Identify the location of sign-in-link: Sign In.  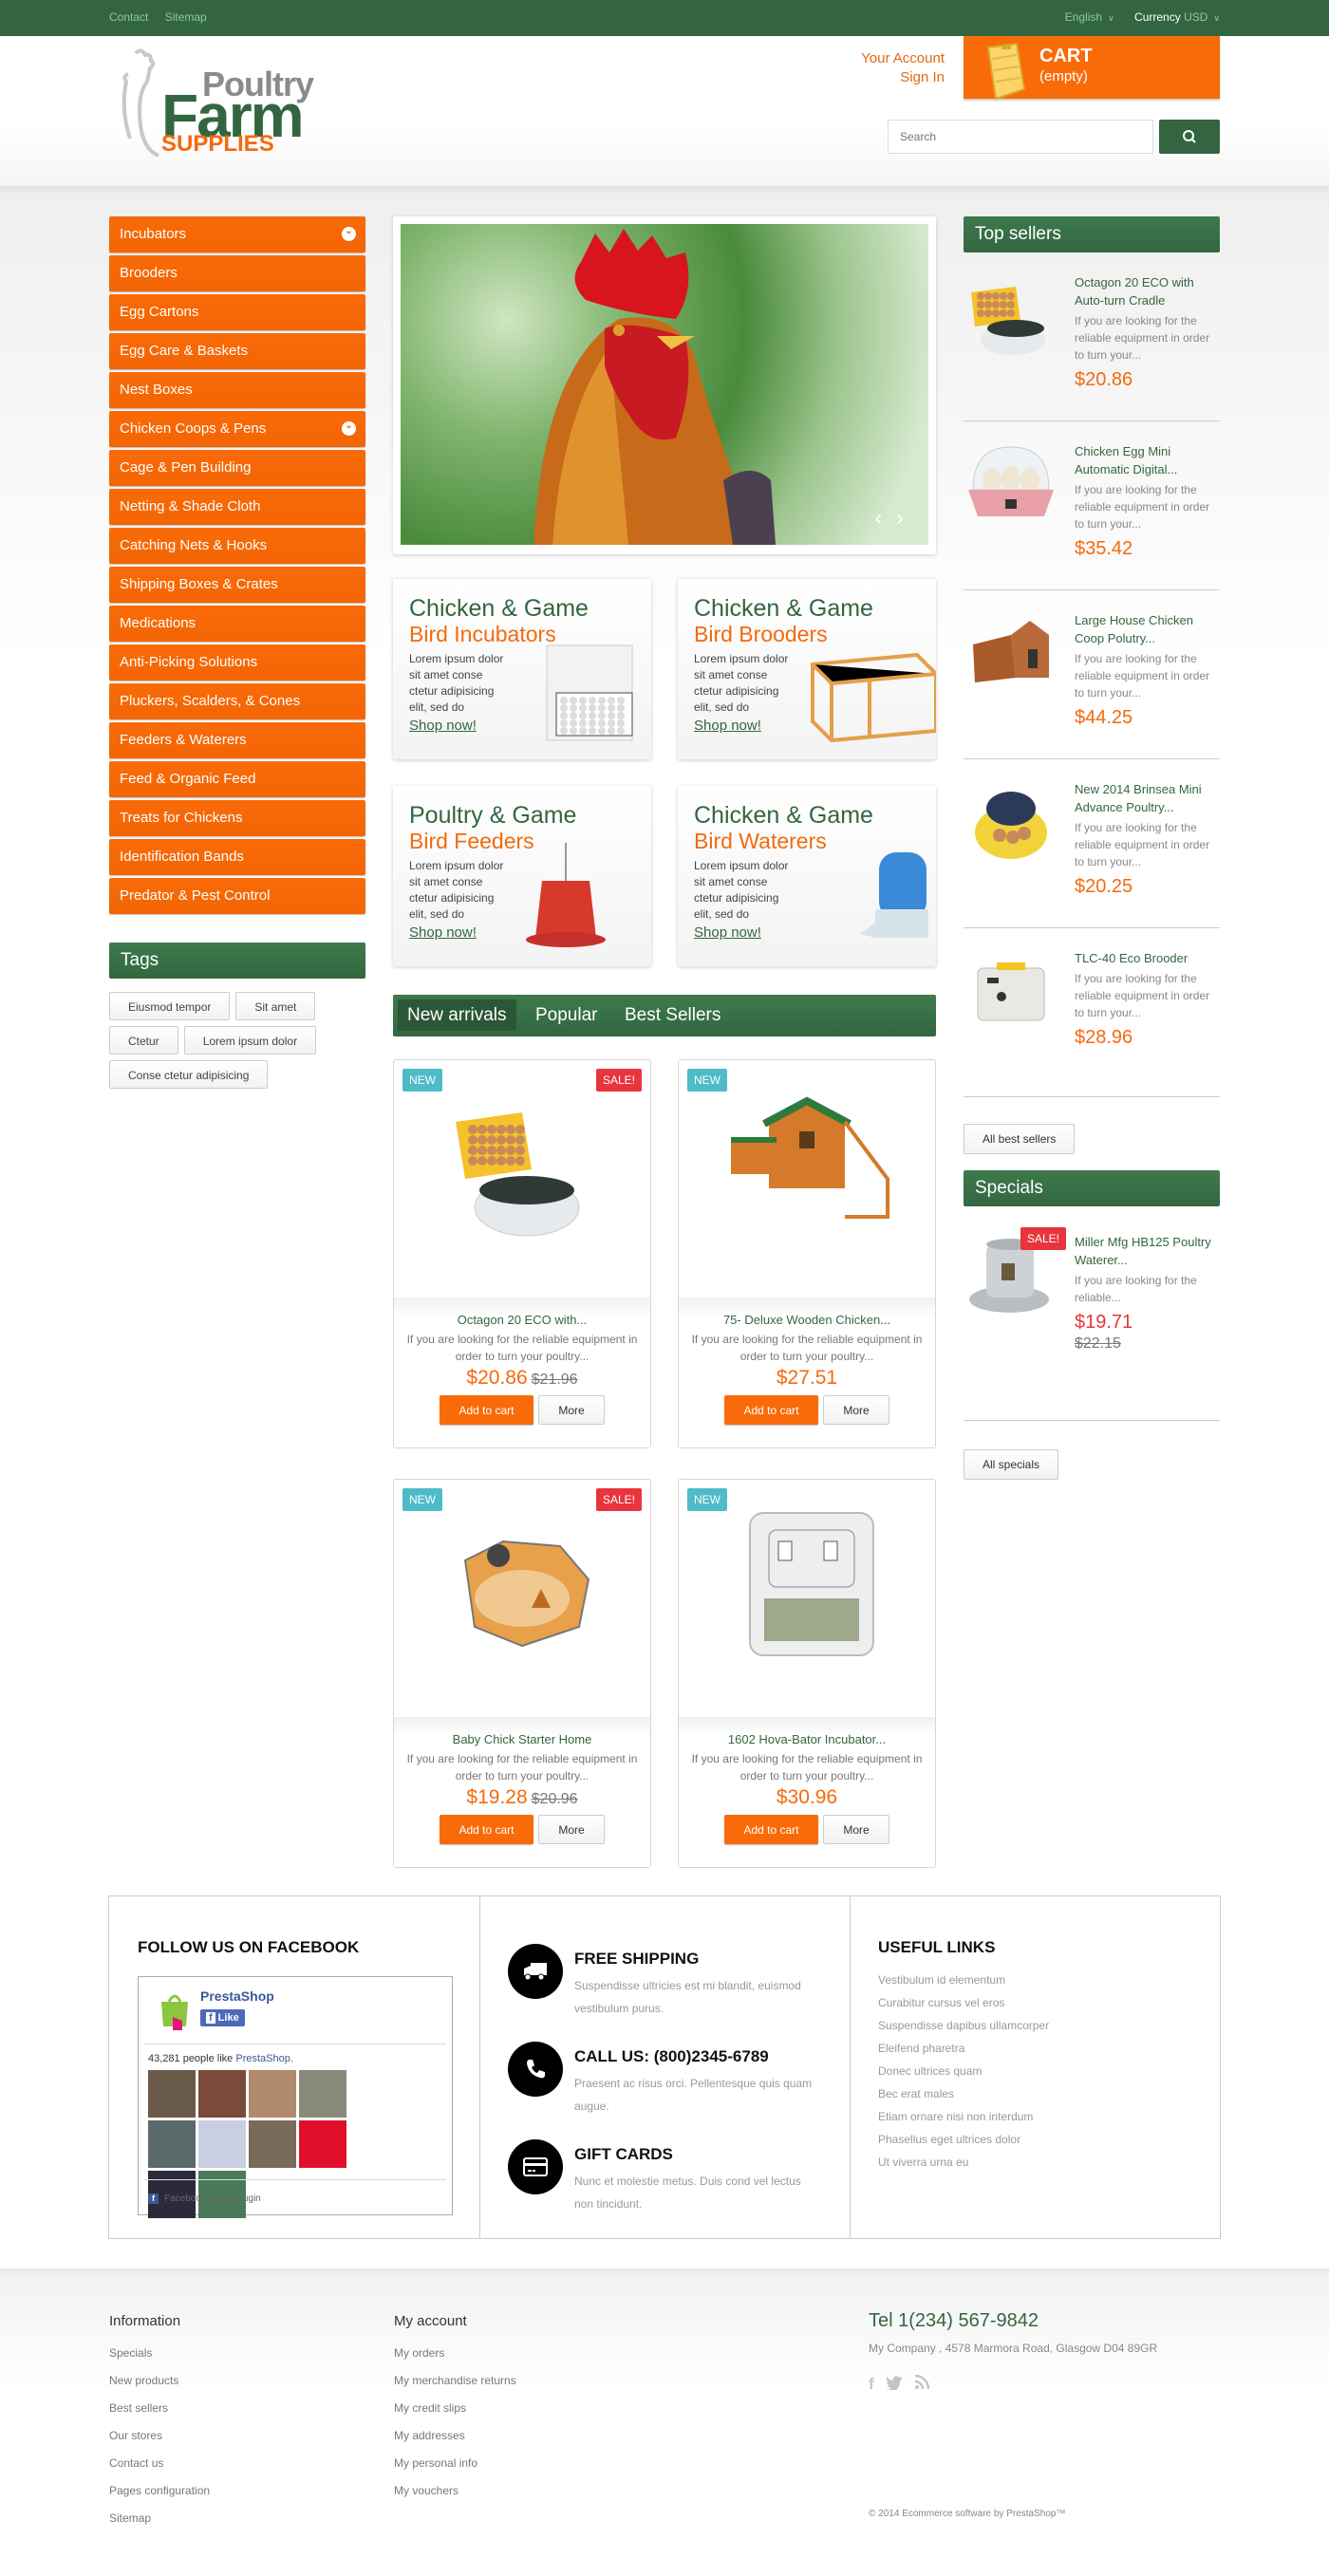
(922, 77).